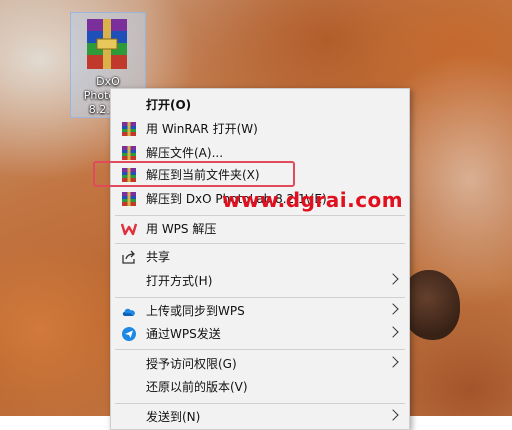 The image size is (512, 430). I want to click on menu-item-label: 授予访问权限(G), so click(191, 364).